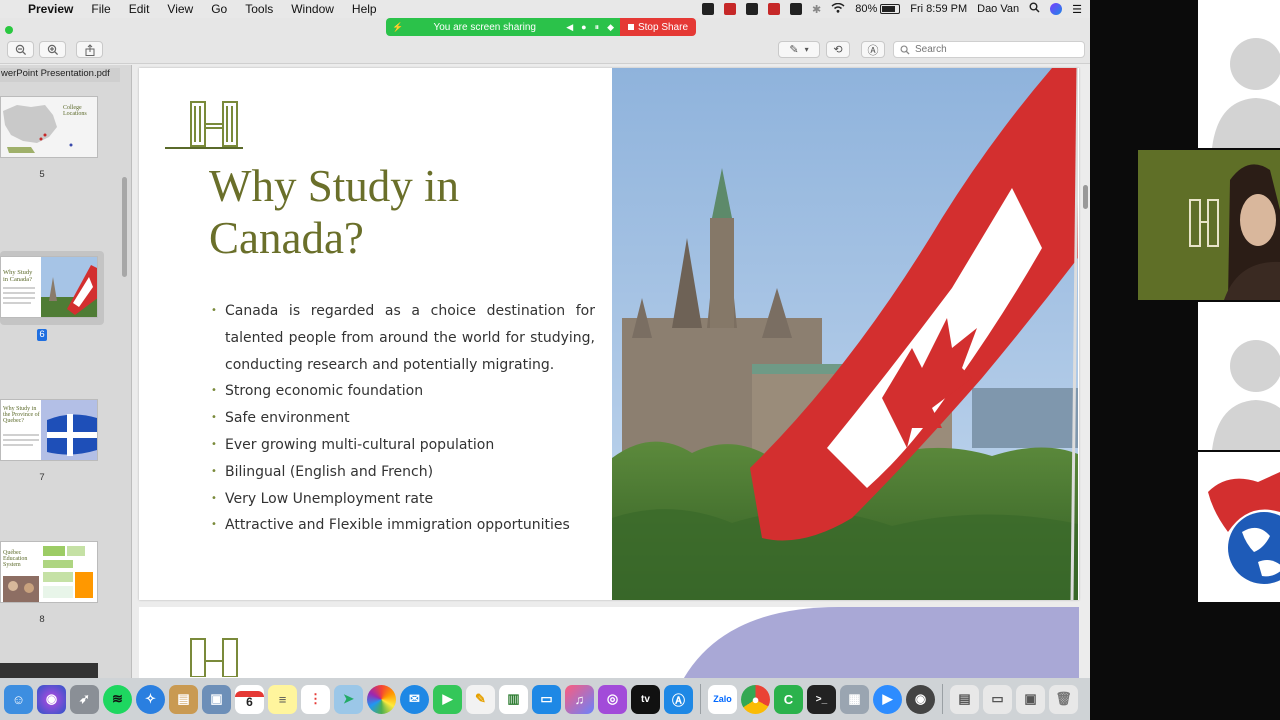 The image size is (1280, 720). Describe the element at coordinates (348, 699) in the screenshot. I see `maps-icon: ➤` at that location.